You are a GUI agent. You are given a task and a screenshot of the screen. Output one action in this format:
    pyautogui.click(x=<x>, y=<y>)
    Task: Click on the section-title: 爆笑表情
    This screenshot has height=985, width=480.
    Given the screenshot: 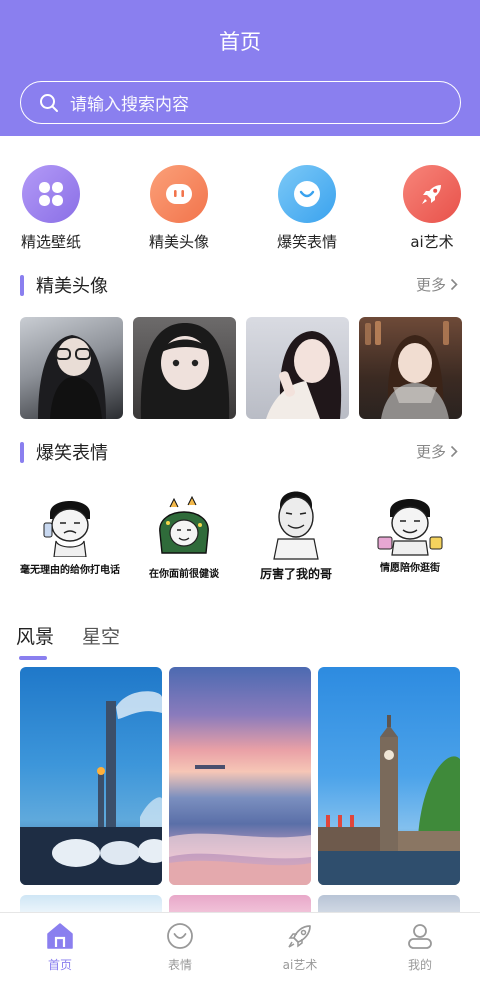 What is the action you would take?
    pyautogui.click(x=72, y=453)
    